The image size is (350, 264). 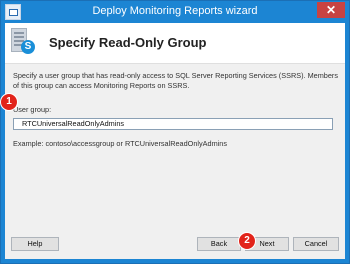 I want to click on cancel-button: Cancel, so click(x=316, y=244).